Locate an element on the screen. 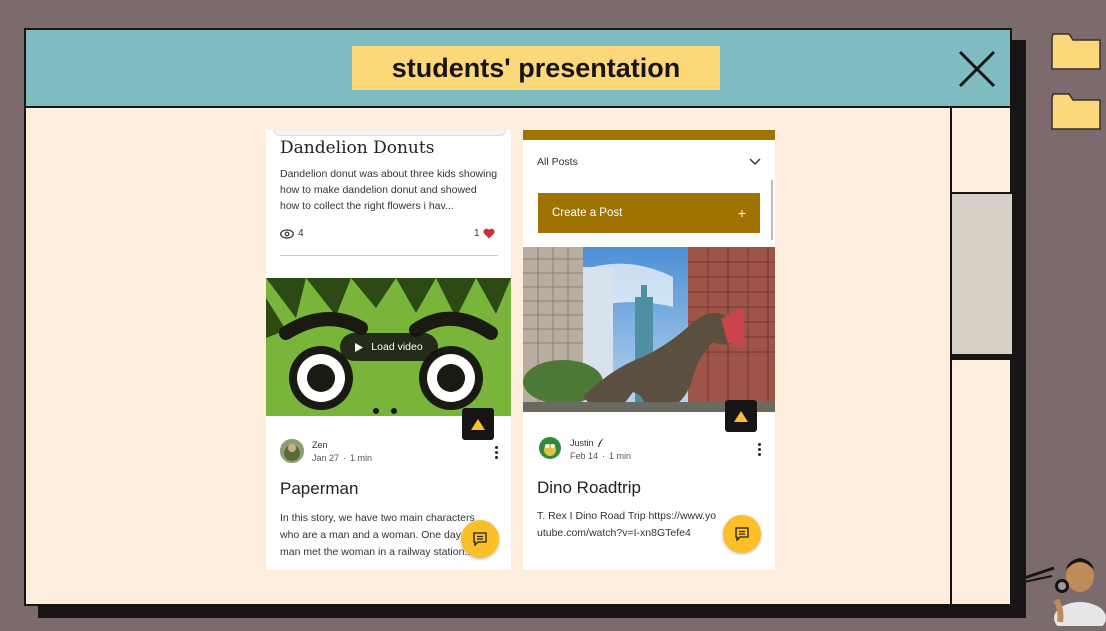  close-icon is located at coordinates (977, 69).